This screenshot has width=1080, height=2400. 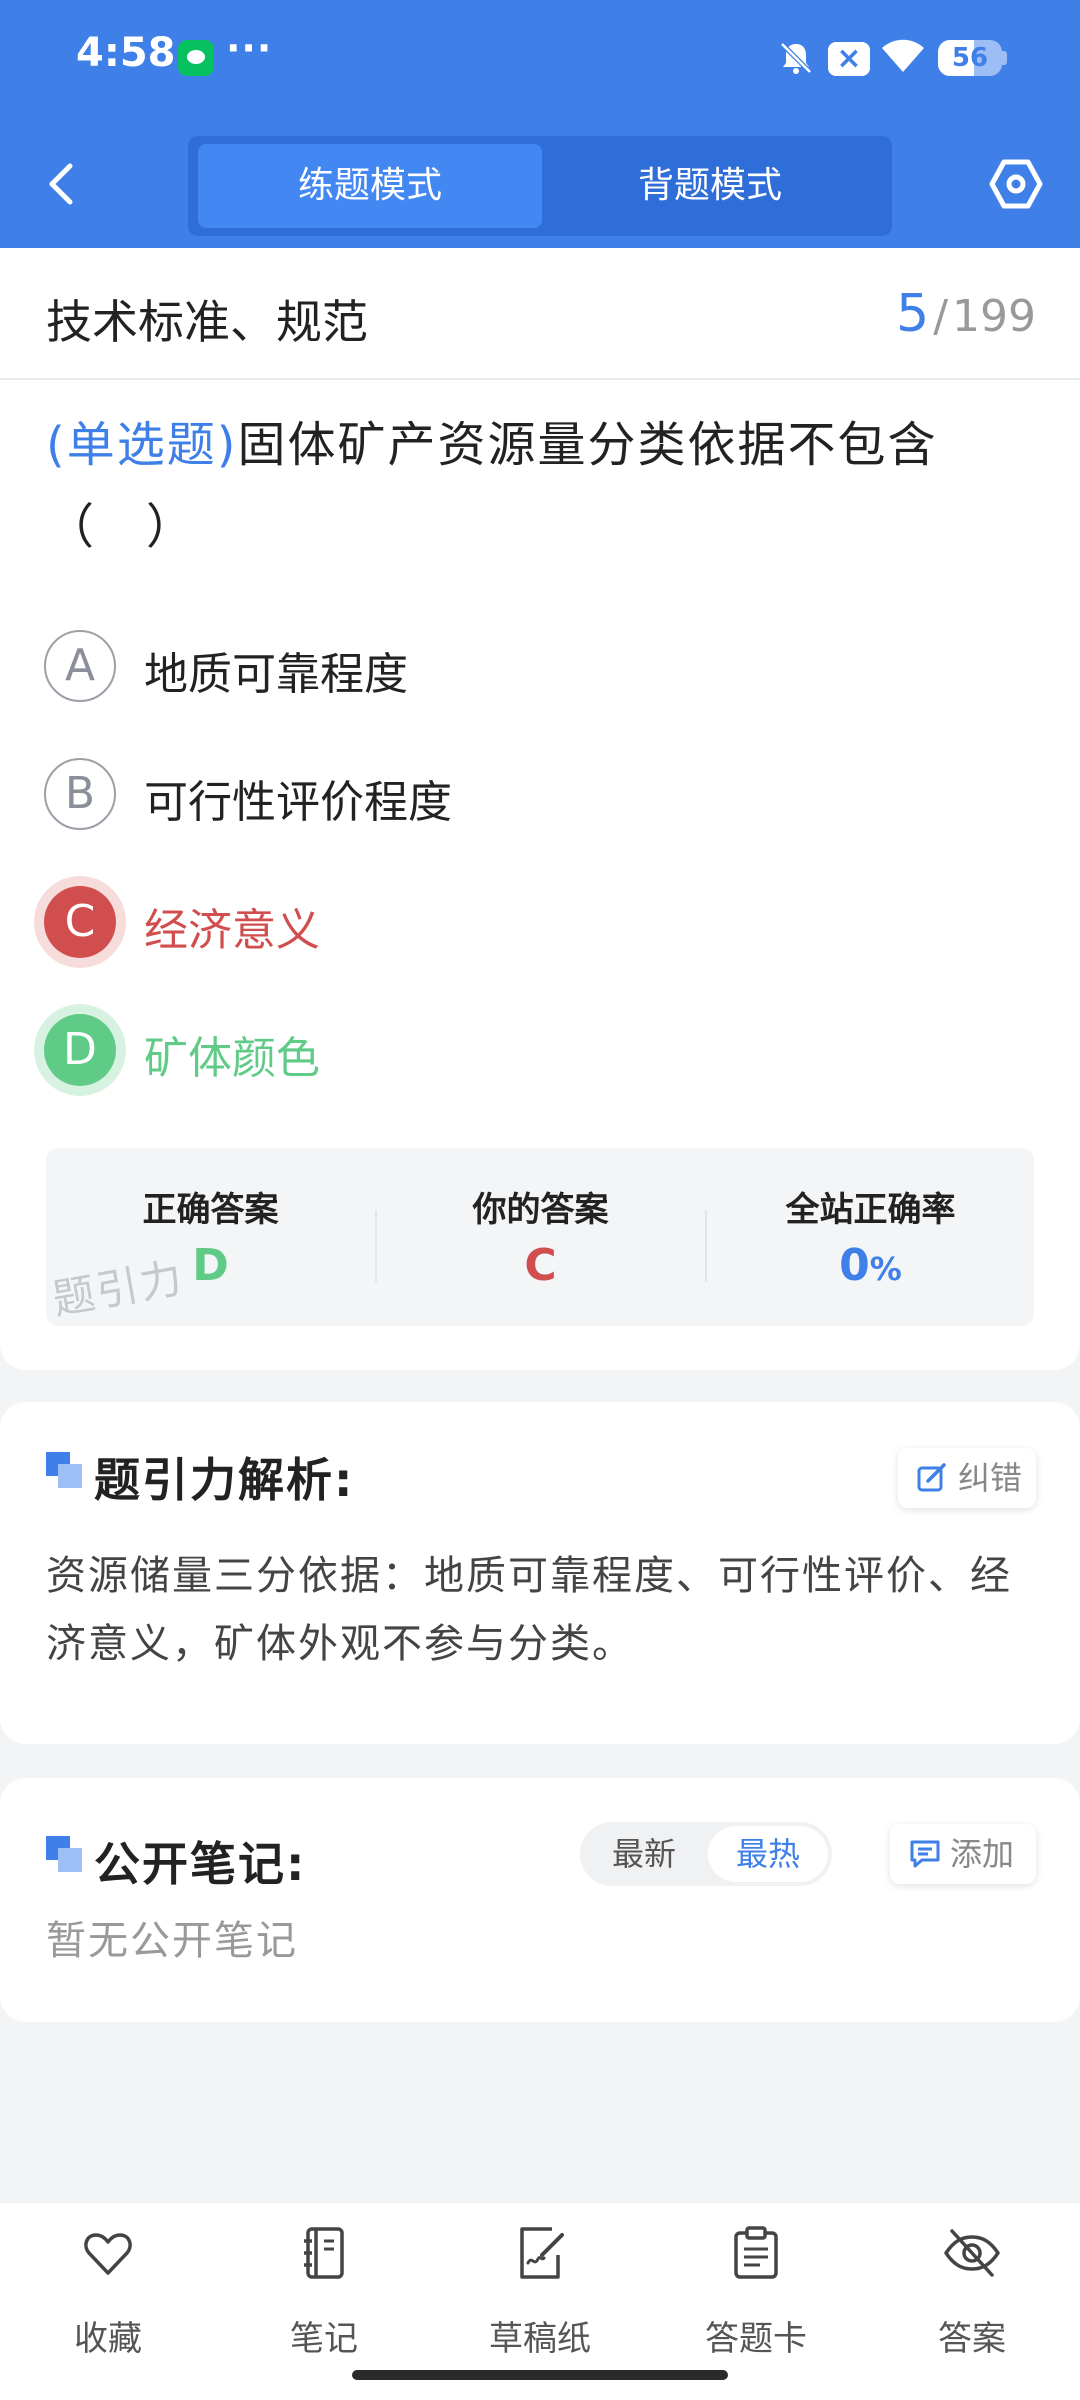 What do you see at coordinates (80, 922) in the screenshot?
I see `option-letter-badge: C` at bounding box center [80, 922].